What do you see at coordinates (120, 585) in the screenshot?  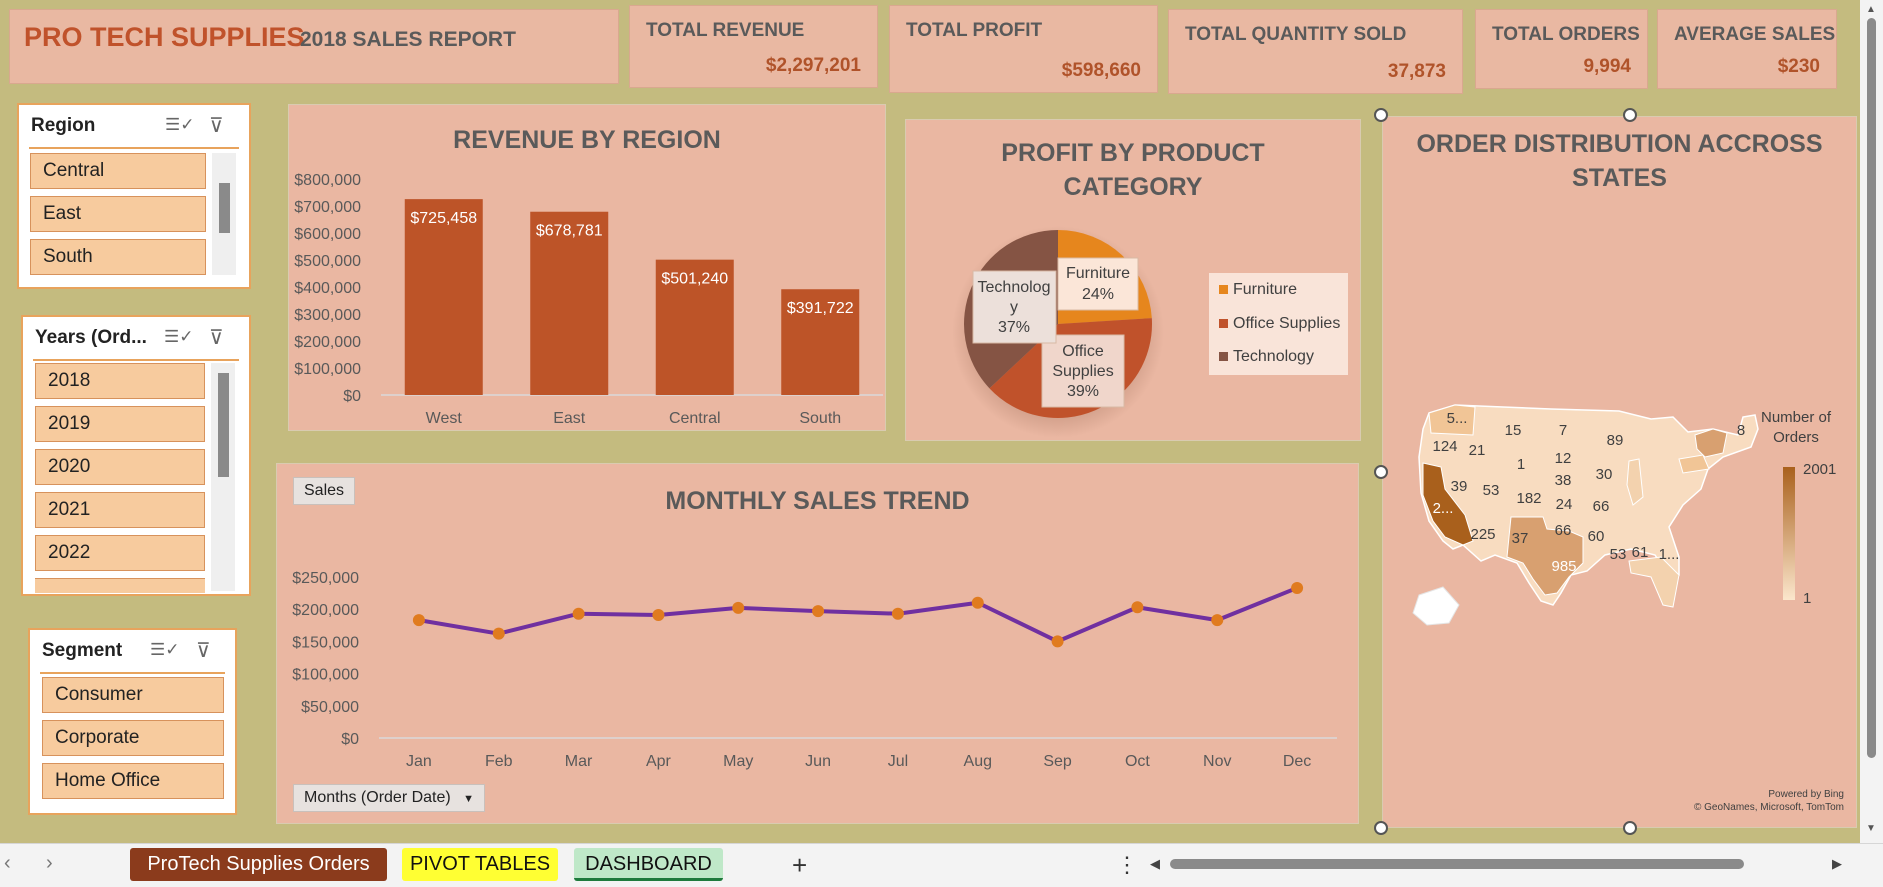 I see `slicer-item-partial` at bounding box center [120, 585].